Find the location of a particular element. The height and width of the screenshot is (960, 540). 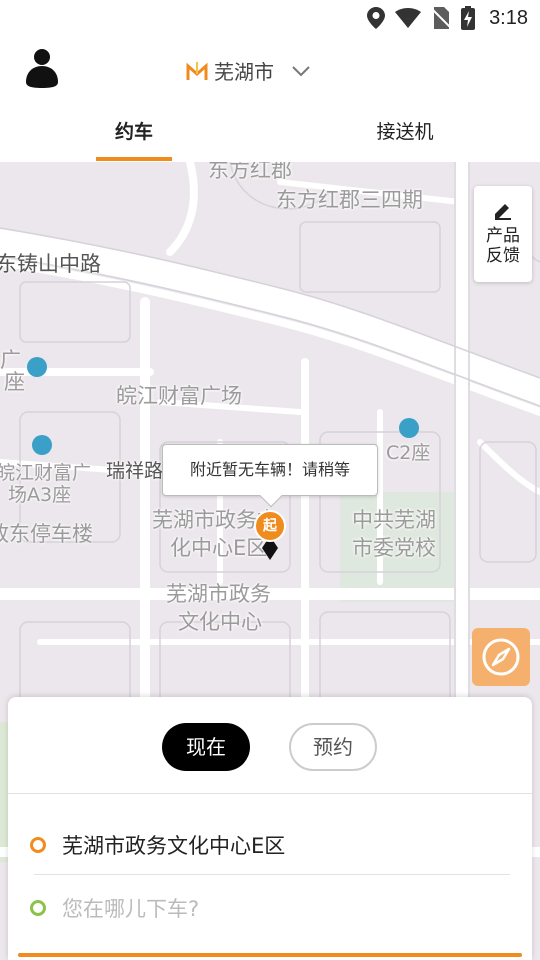

destination-input: 您在哪儿下车? is located at coordinates (270, 908).